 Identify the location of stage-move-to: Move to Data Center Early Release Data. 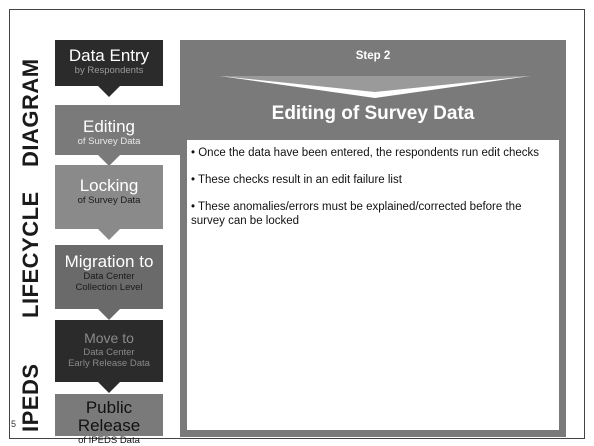
(109, 351).